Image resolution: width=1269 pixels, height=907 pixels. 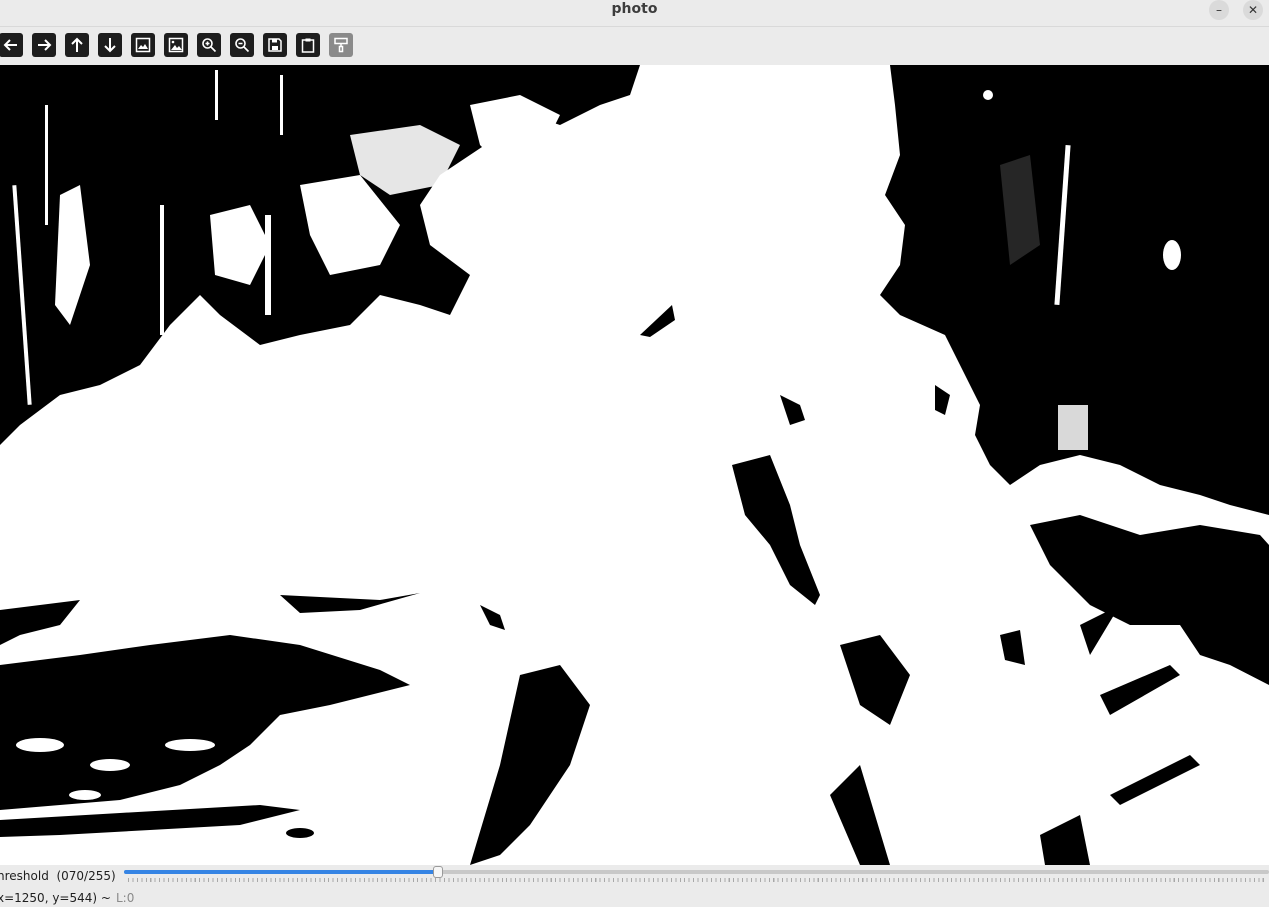 I want to click on arrow-down-icon, so click(x=110, y=45).